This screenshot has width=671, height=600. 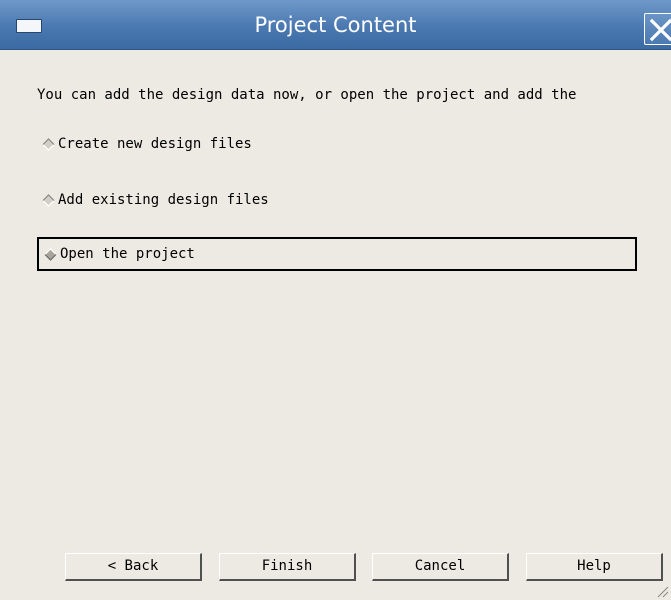 What do you see at coordinates (155, 144) in the screenshot?
I see `option-label: Create new design files` at bounding box center [155, 144].